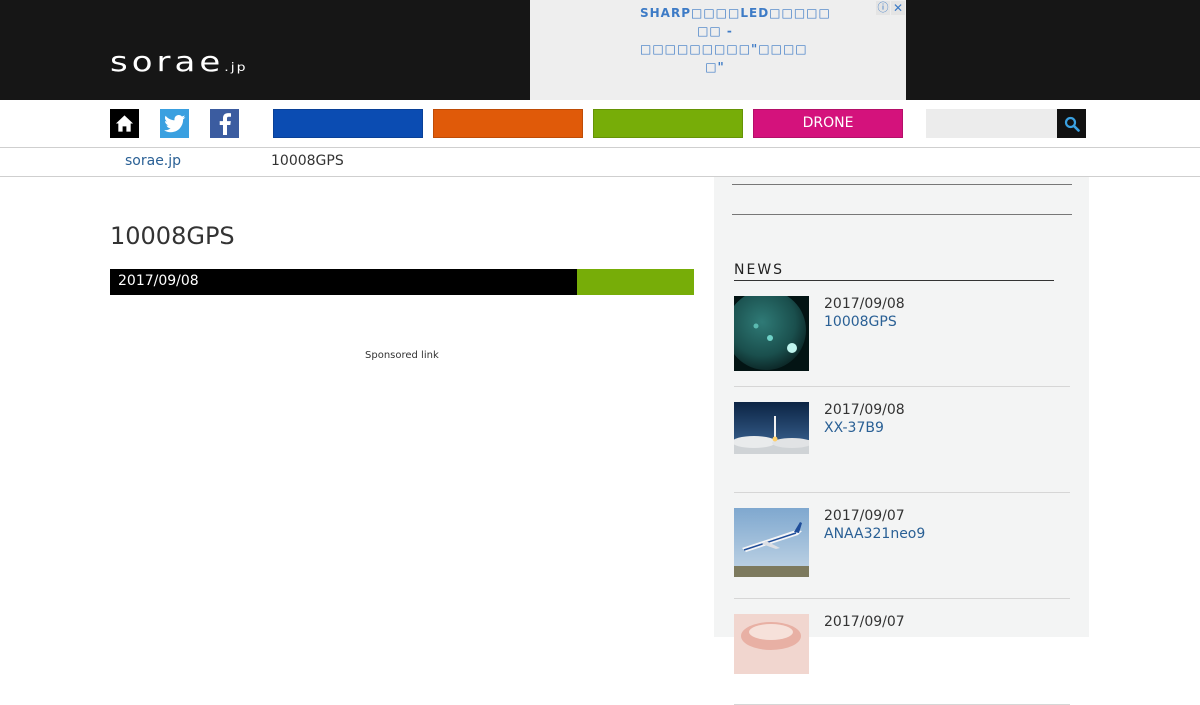 Image resolution: width=1200 pixels, height=705 pixels. I want to click on twitter-icon, so click(174, 123).